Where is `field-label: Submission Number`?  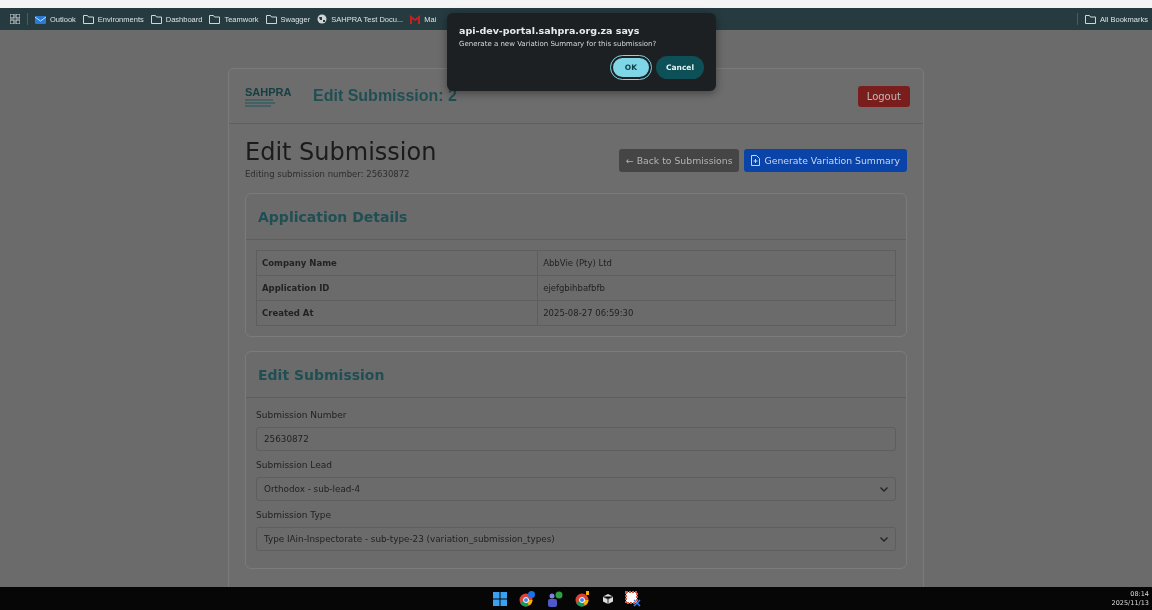 field-label: Submission Number is located at coordinates (302, 415).